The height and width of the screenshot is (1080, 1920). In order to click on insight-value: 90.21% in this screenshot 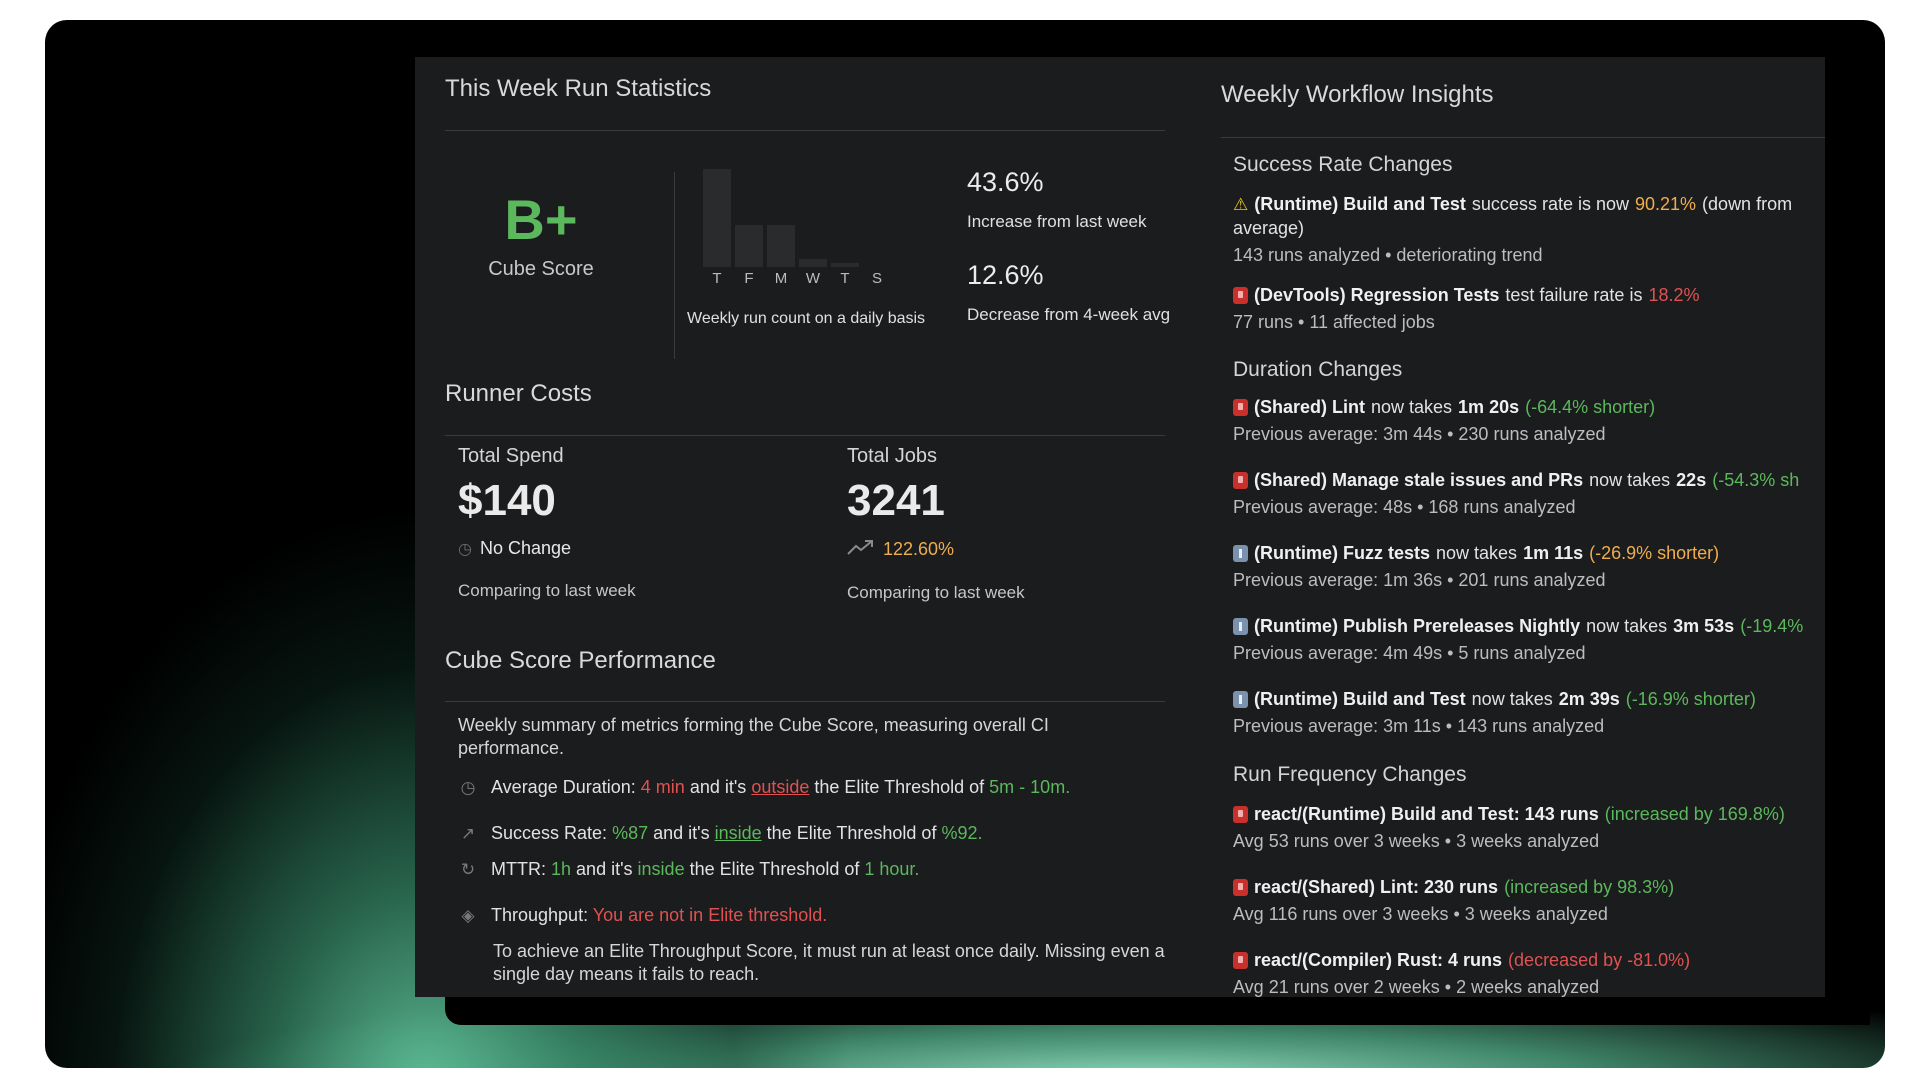, I will do `click(1665, 204)`.